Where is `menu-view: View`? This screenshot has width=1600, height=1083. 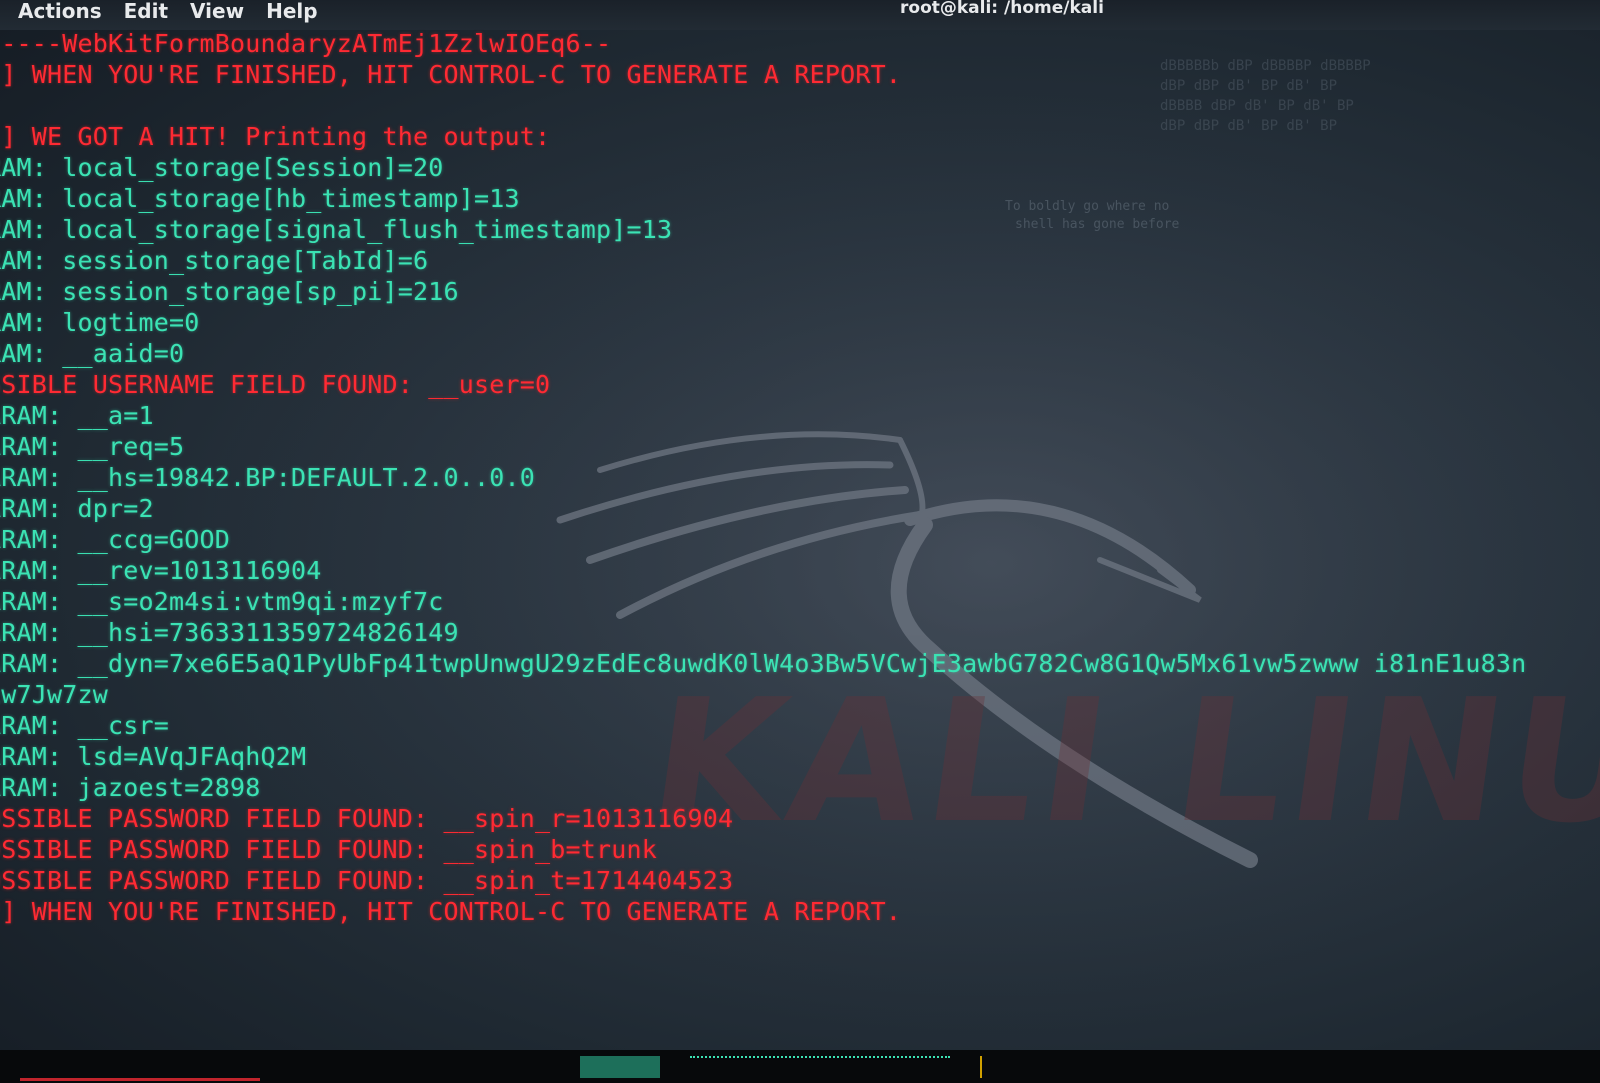 menu-view: View is located at coordinates (217, 11).